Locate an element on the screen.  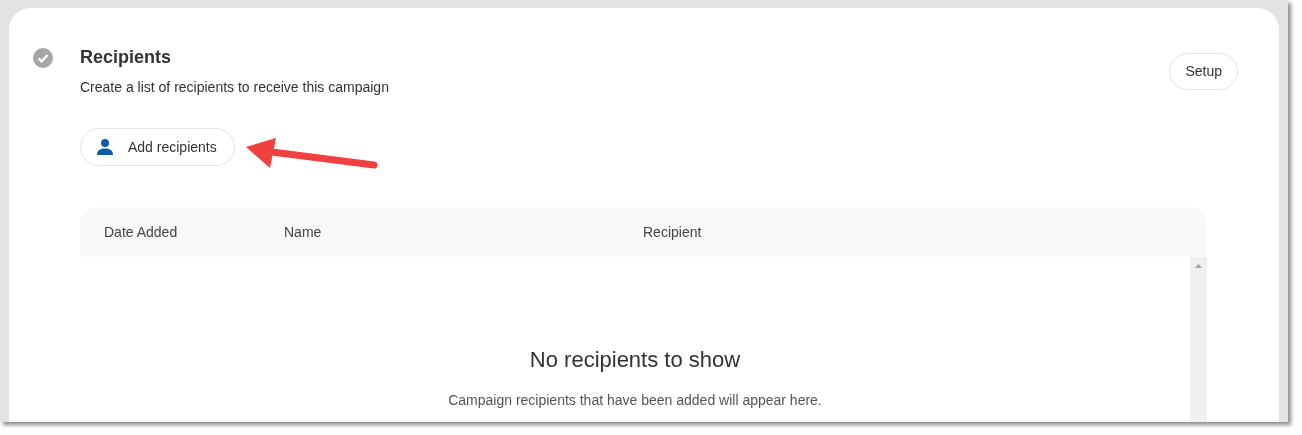
add-recipients-button: Add recipients is located at coordinates (157, 147).